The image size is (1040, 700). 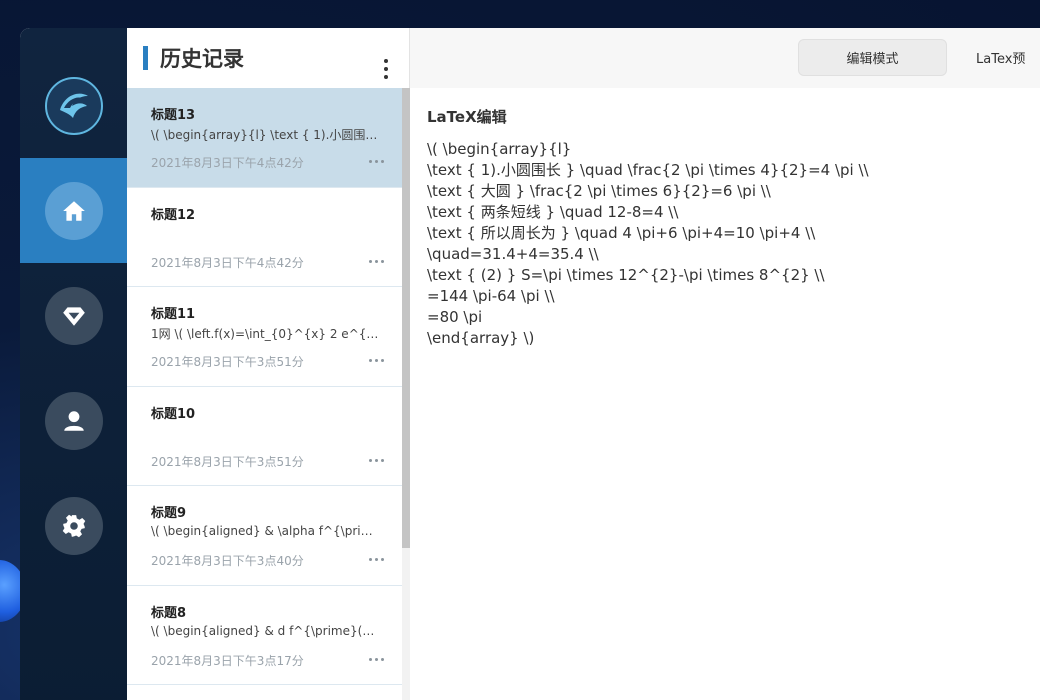 What do you see at coordinates (169, 513) in the screenshot?
I see `item-title: 标题9` at bounding box center [169, 513].